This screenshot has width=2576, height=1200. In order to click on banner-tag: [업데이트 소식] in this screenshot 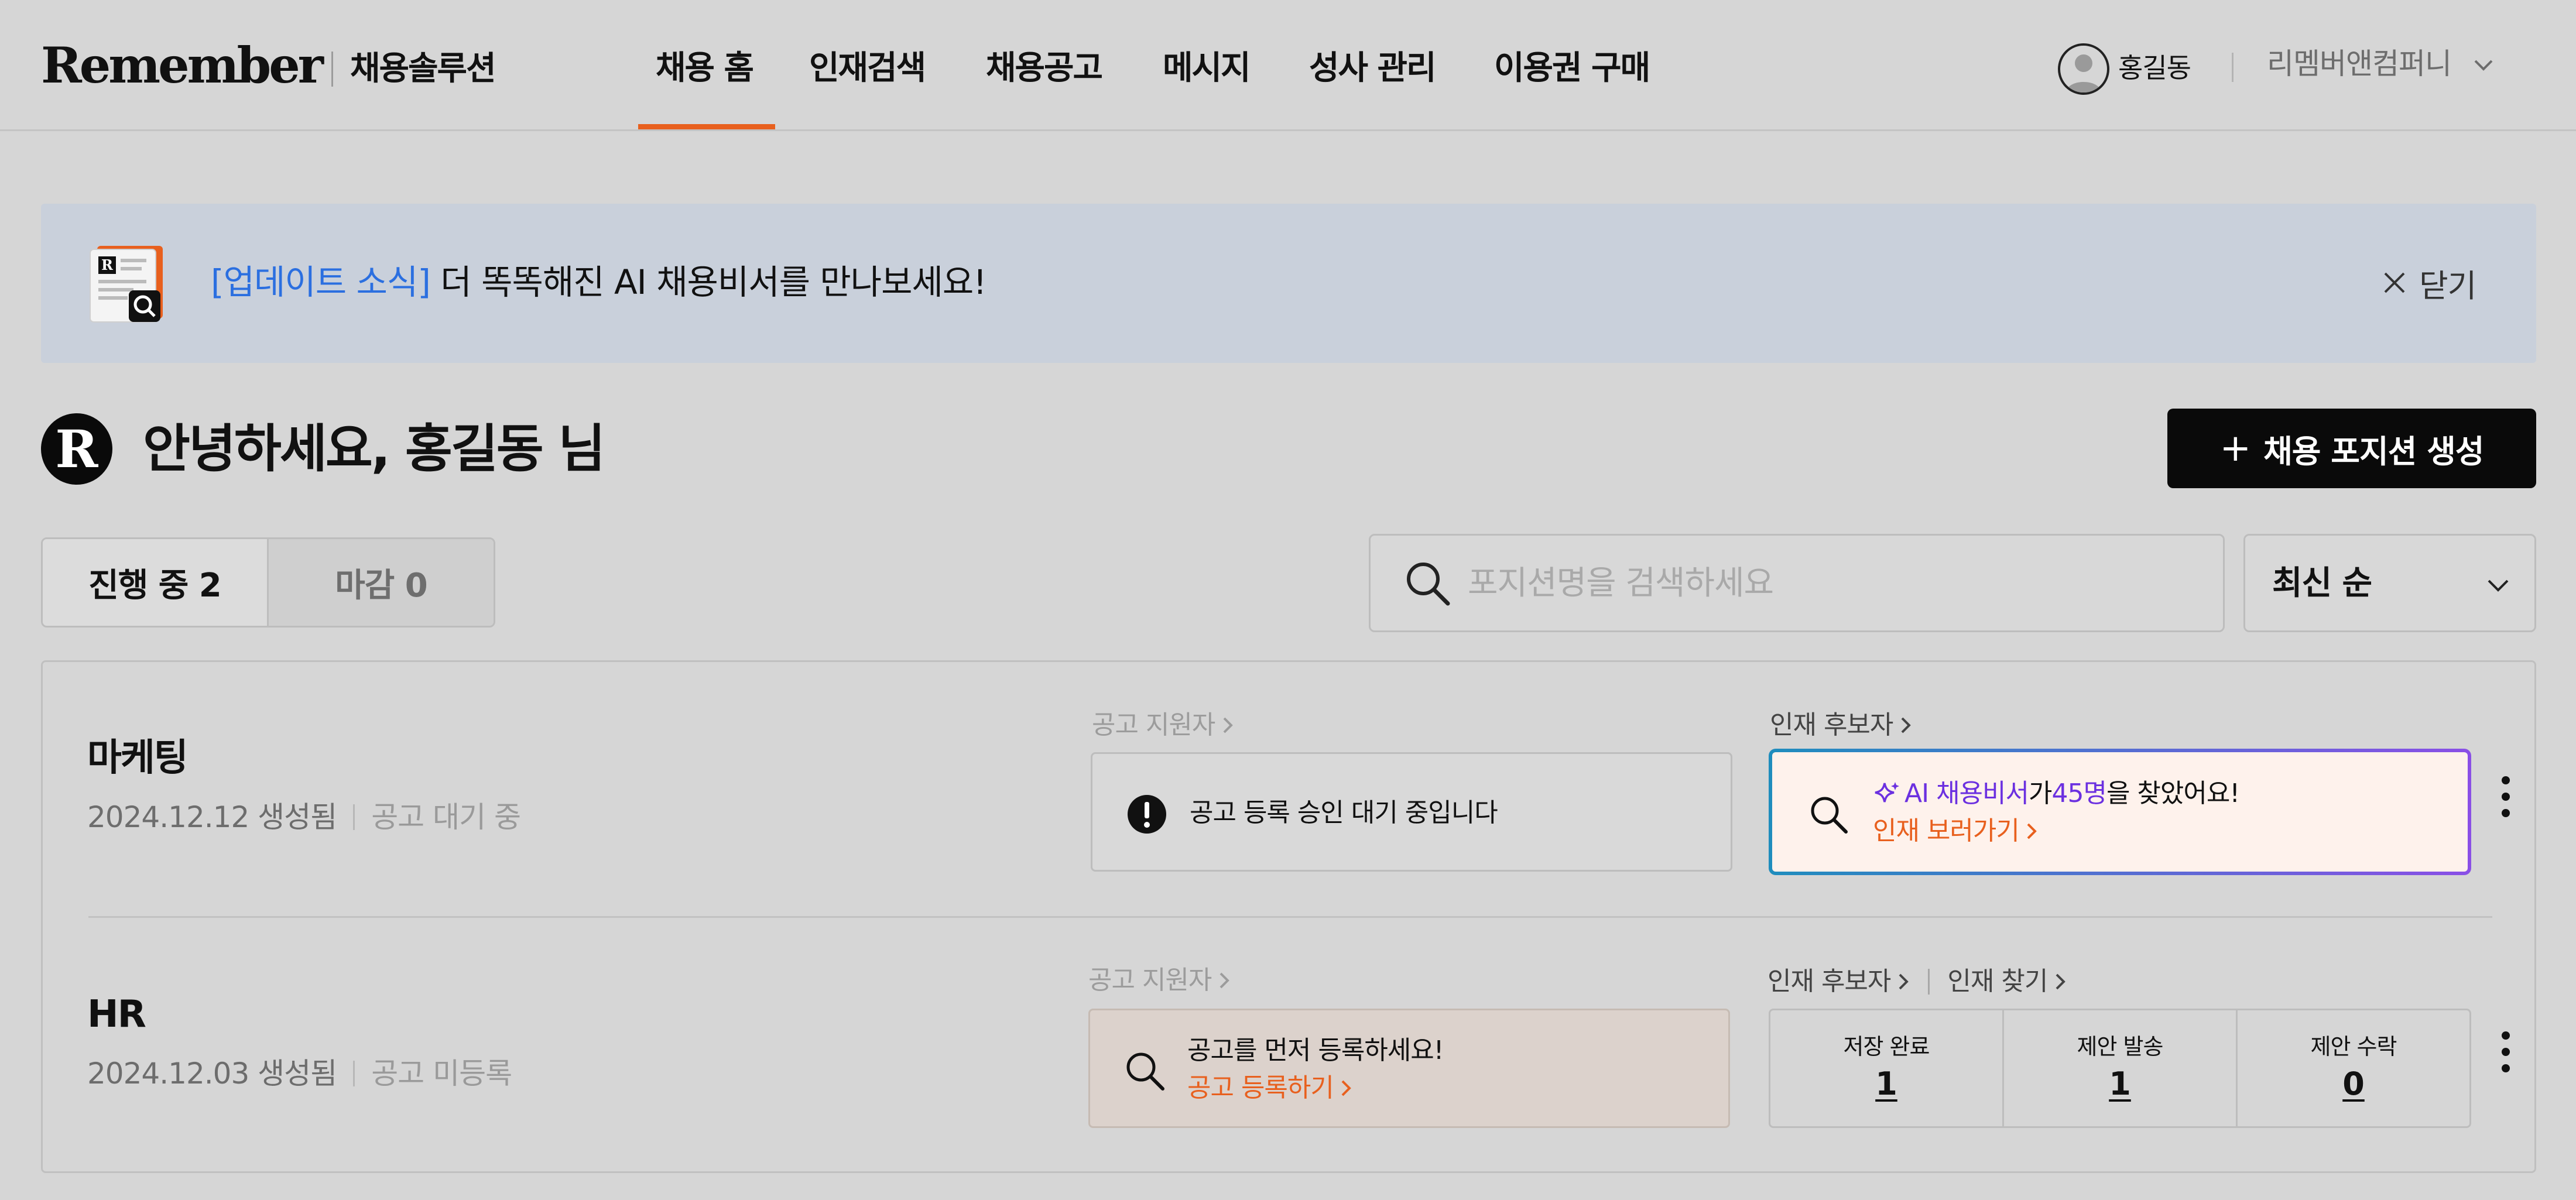, I will do `click(321, 282)`.